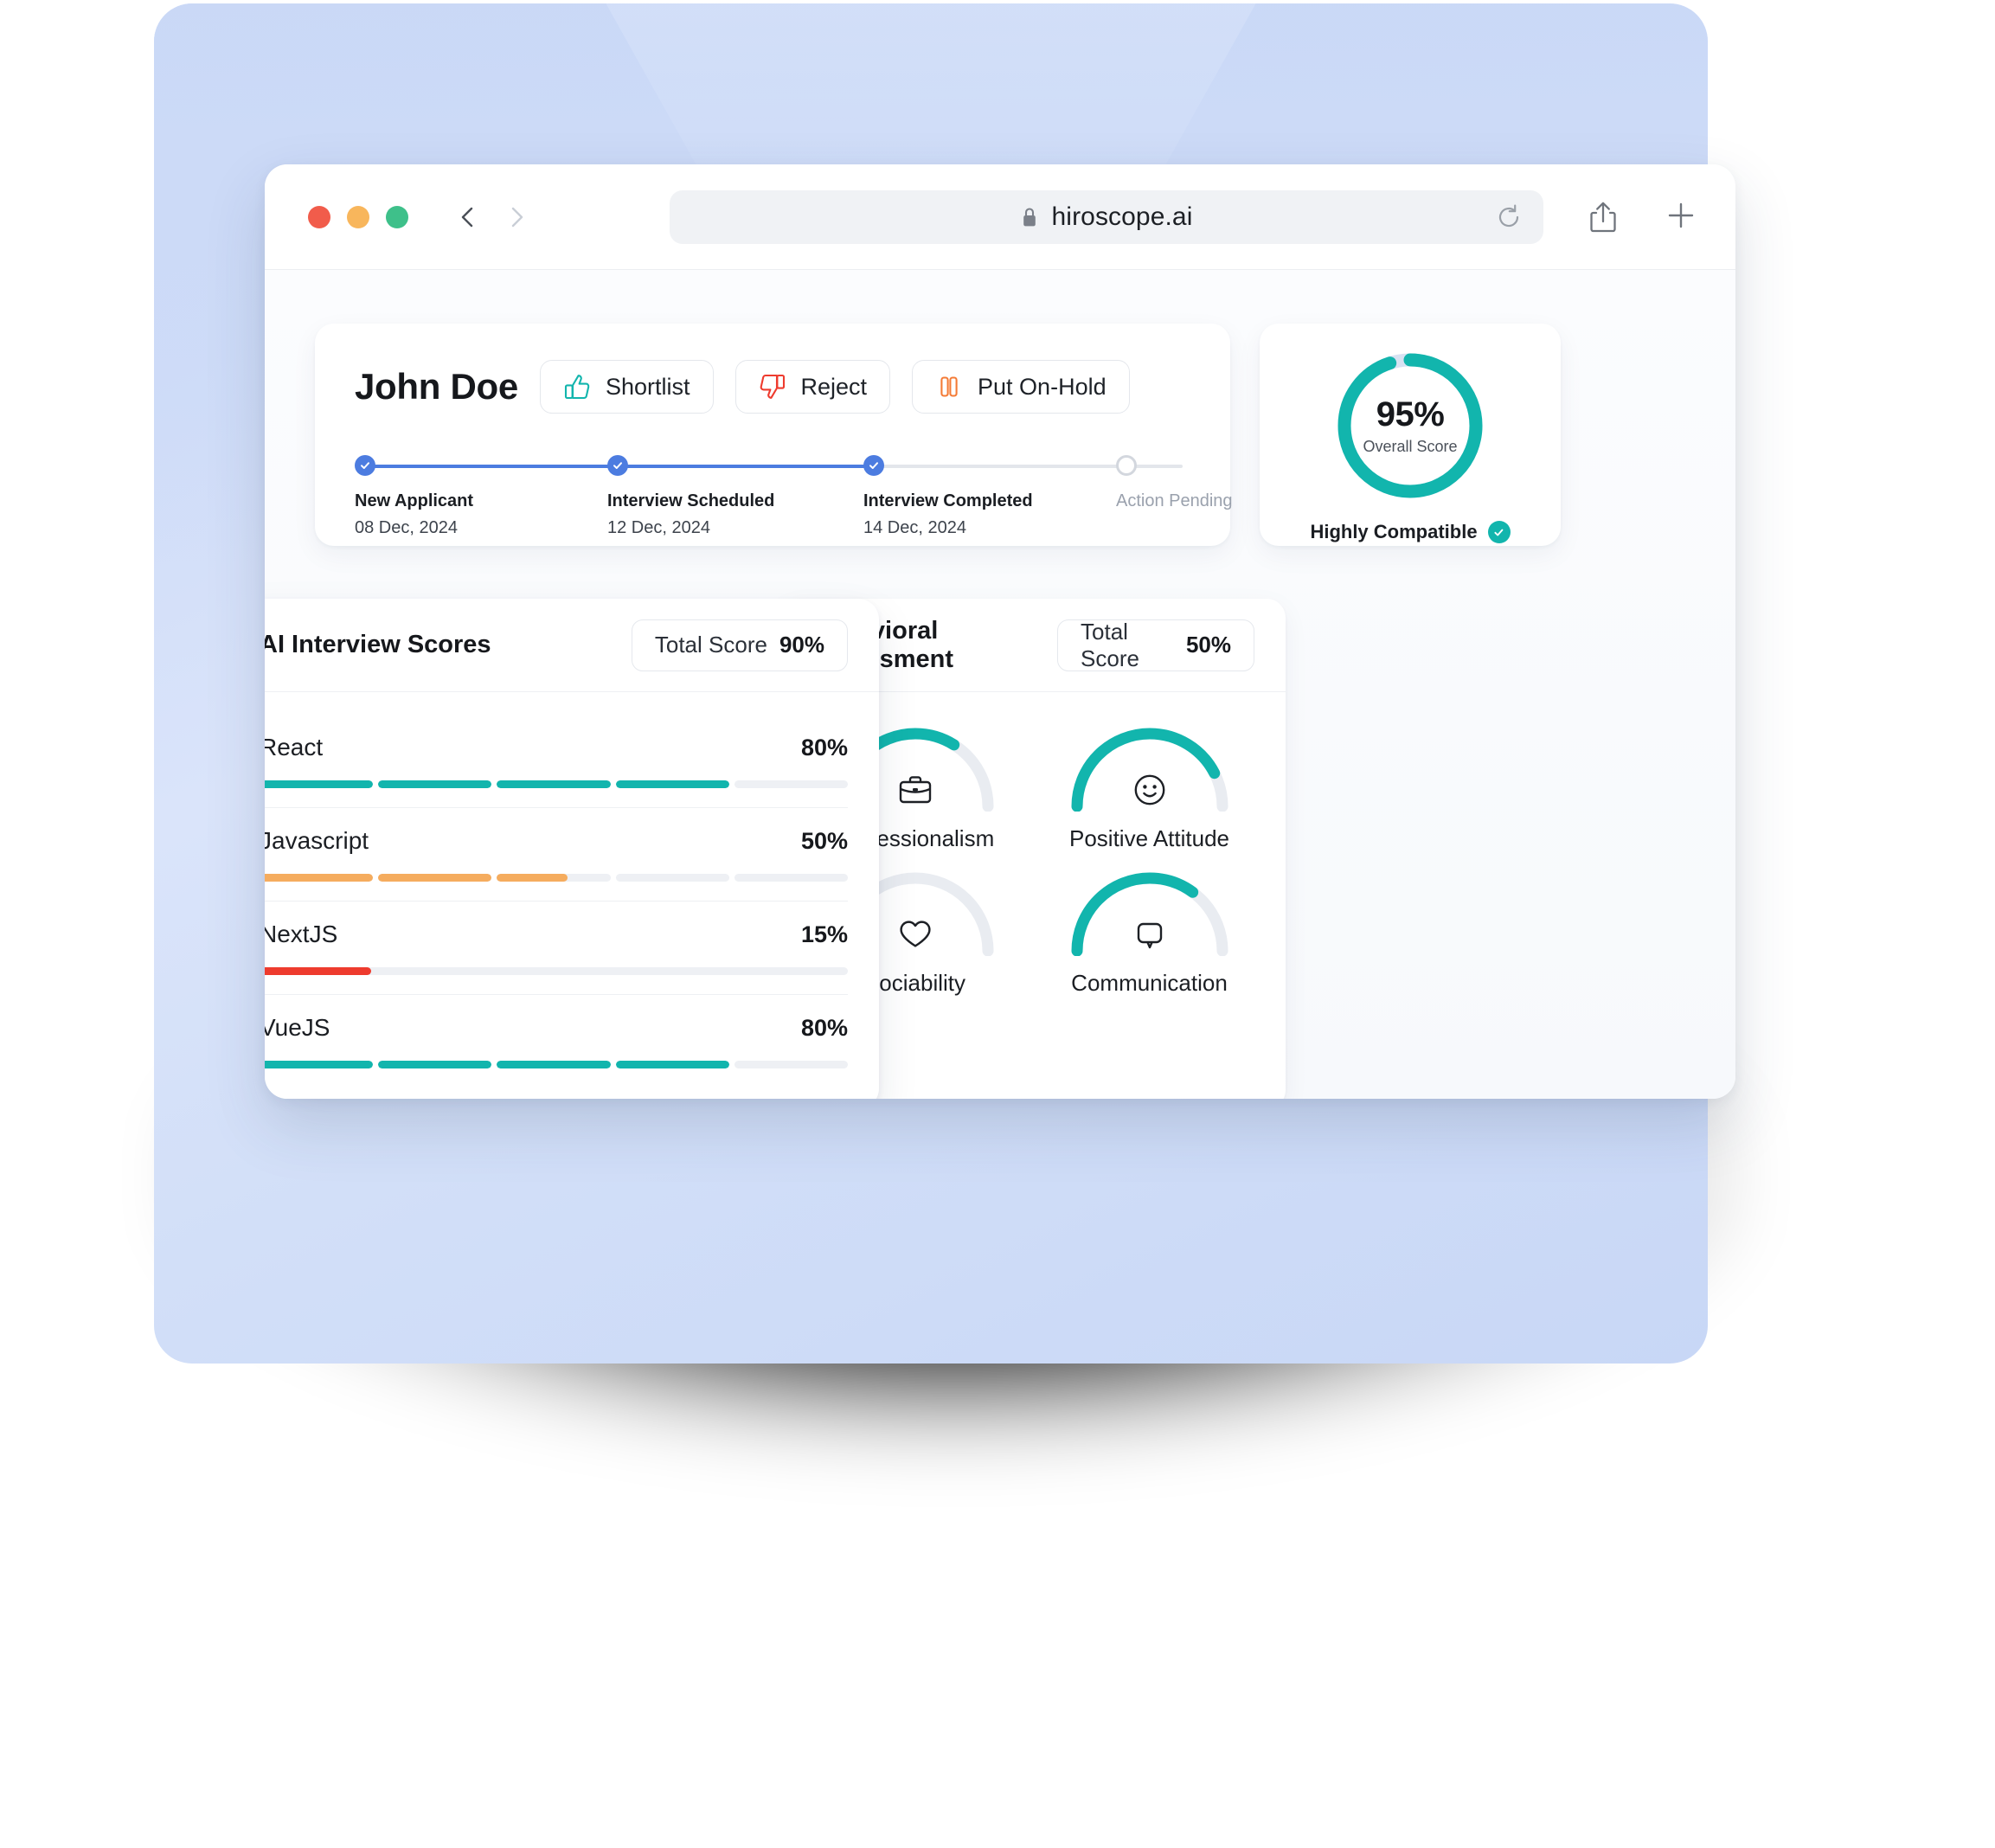  I want to click on overall-score-card: 95% Overall Score Highly Compatible, so click(1410, 435).